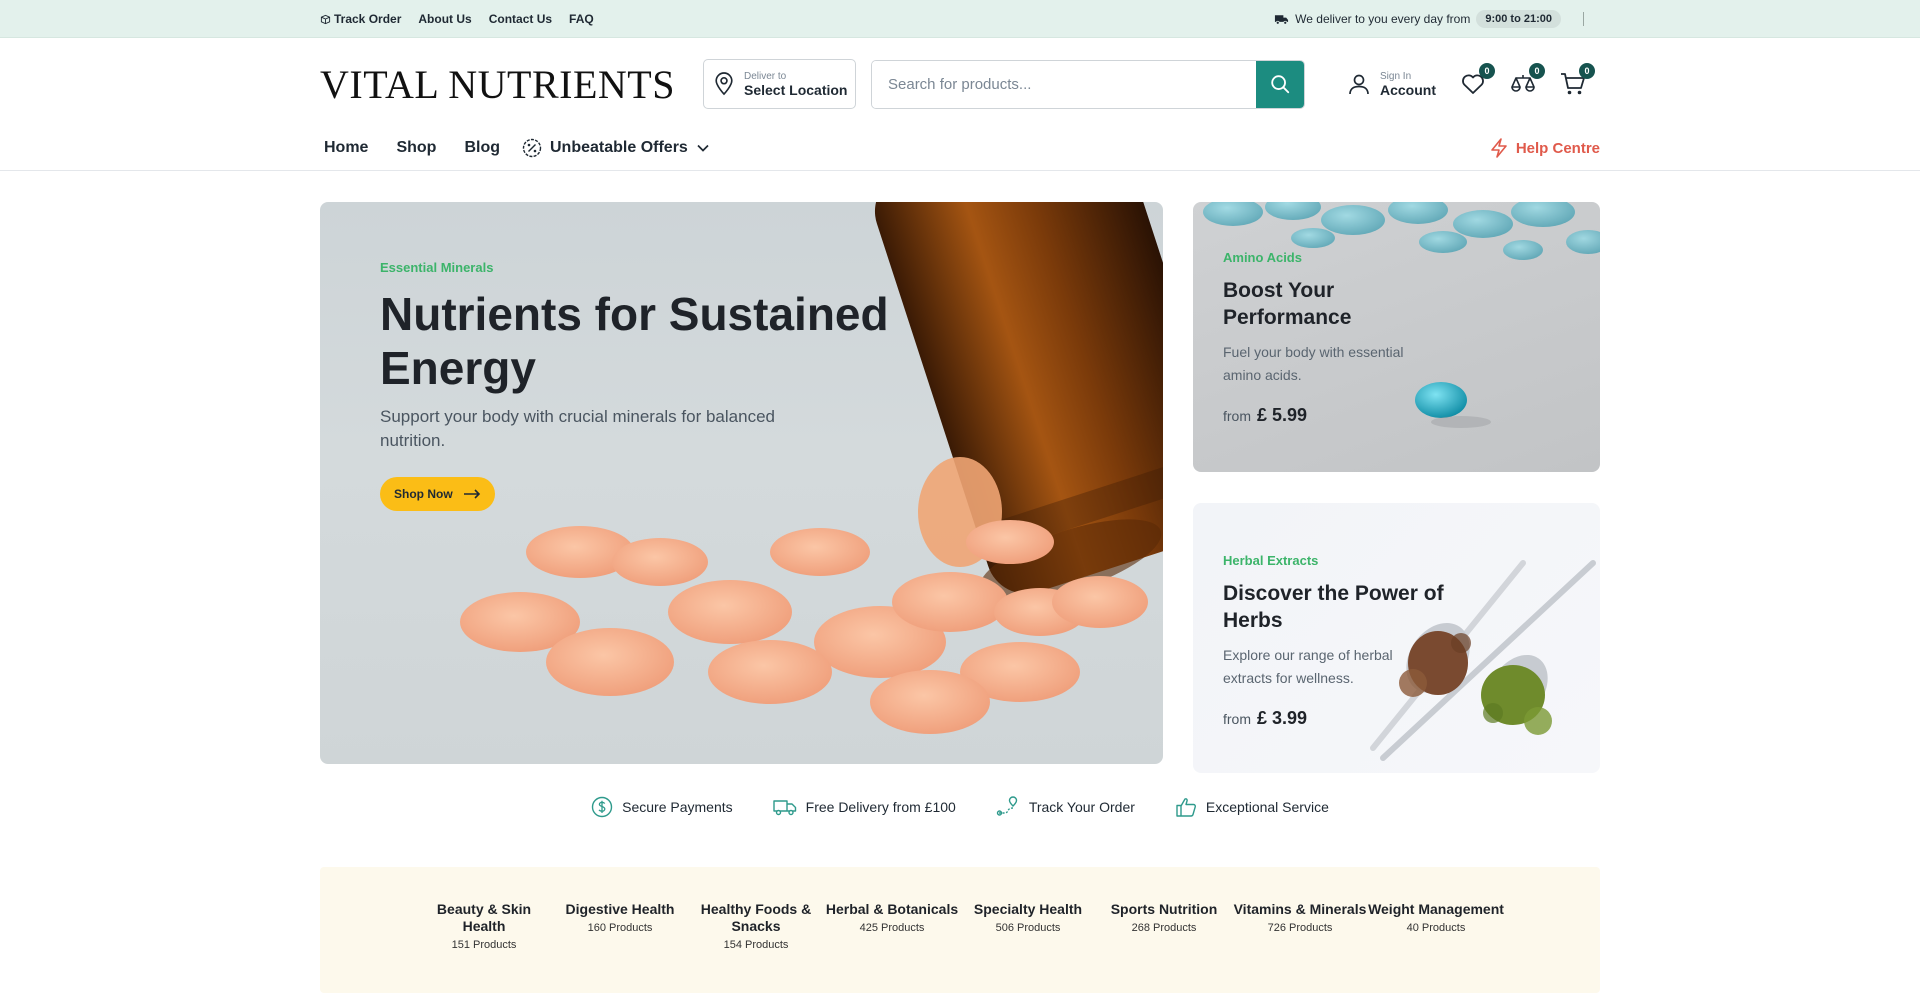 This screenshot has height=993, width=1920. I want to click on deliver-to-label: Deliver to, so click(765, 76).